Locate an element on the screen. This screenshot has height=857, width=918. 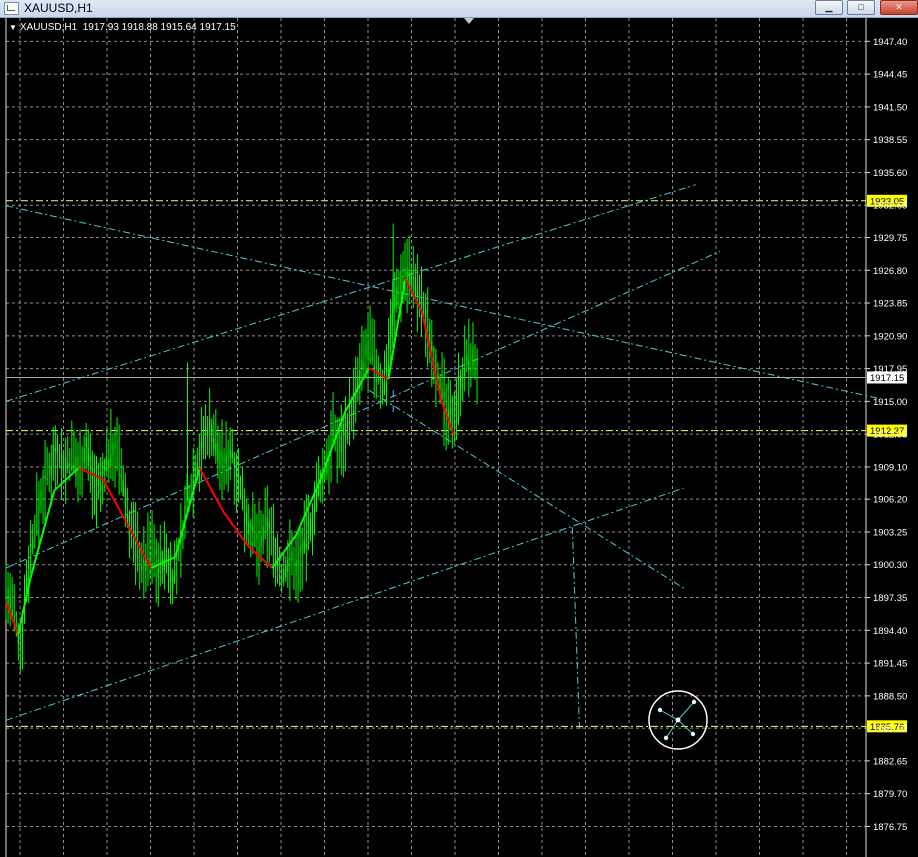
fibonacci-anchor-icon is located at coordinates (678, 720).